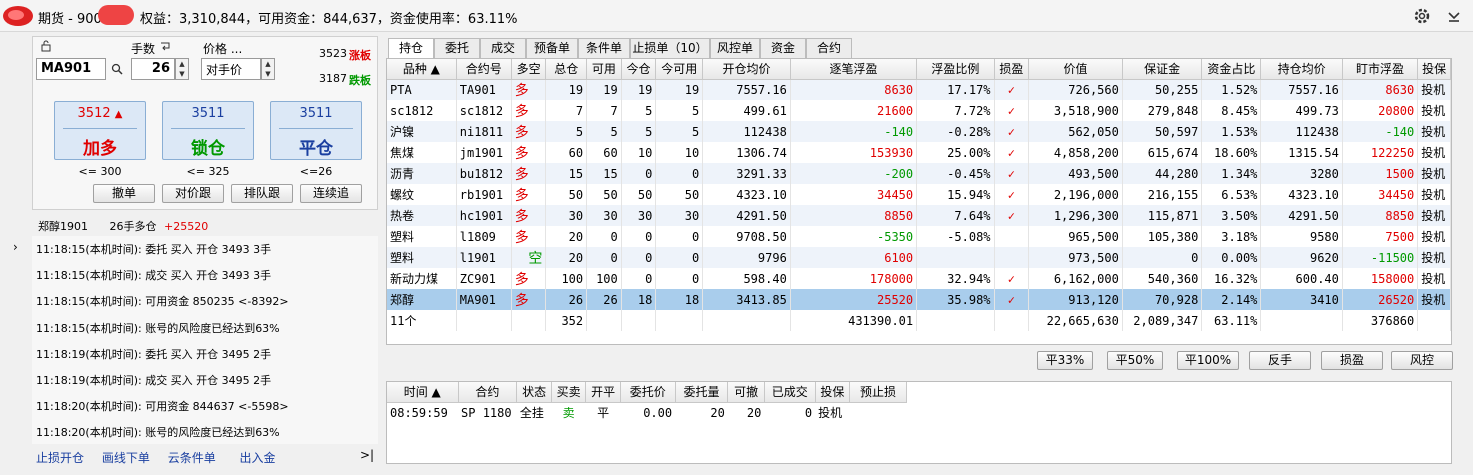 This screenshot has height=475, width=1473. I want to click on buy-open-button: 3512 ▲ 加多, so click(100, 130).